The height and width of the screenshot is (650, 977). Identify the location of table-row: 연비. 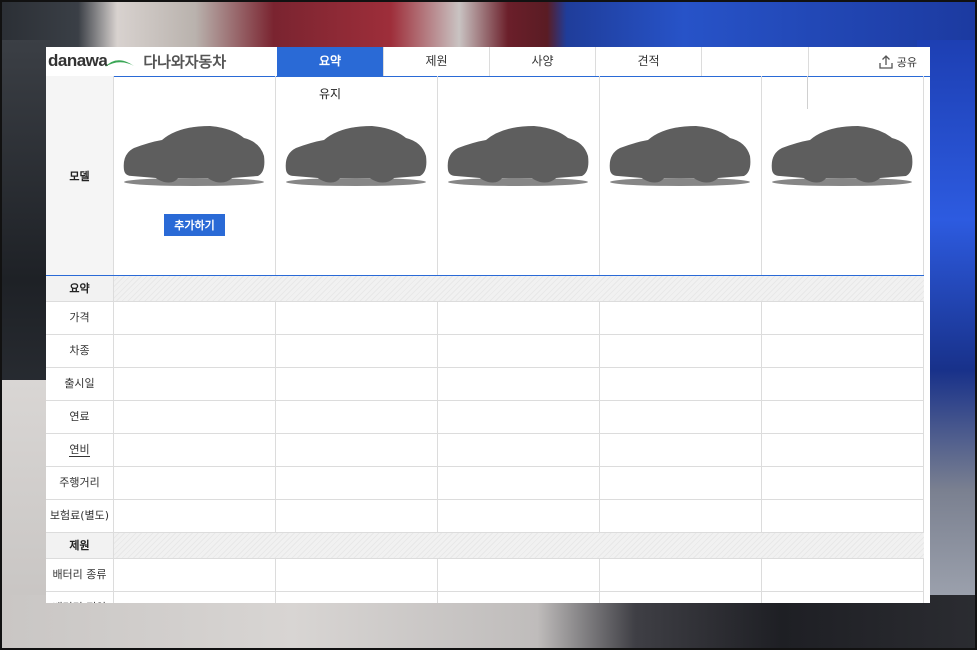
(485, 450).